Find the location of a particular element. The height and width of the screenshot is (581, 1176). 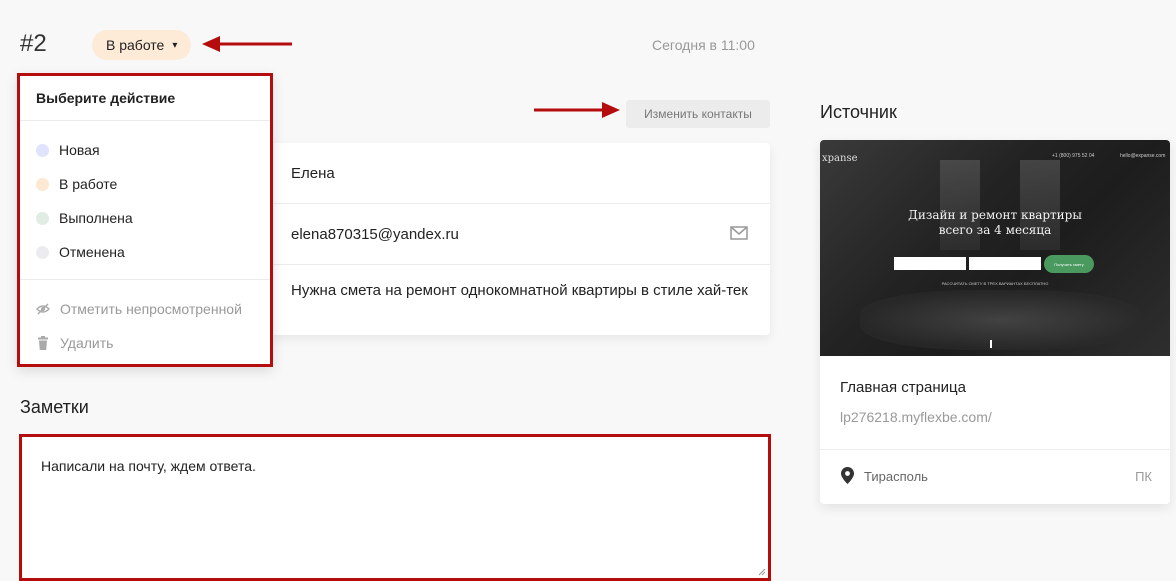

contact-email-row: elena870315@yandex.ru is located at coordinates (520, 234).